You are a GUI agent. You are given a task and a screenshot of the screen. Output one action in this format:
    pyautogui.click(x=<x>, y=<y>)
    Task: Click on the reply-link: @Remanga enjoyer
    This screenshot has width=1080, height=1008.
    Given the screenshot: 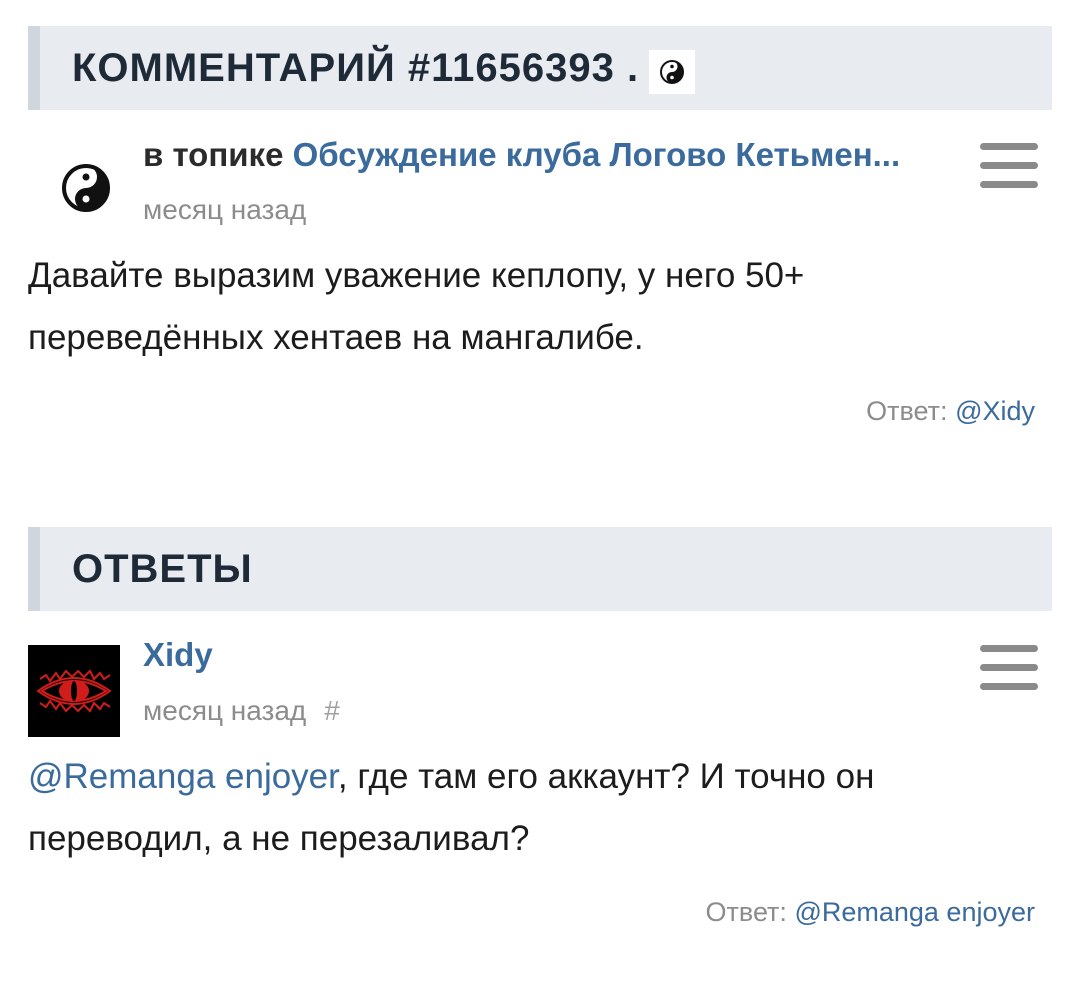 What is the action you would take?
    pyautogui.click(x=914, y=912)
    